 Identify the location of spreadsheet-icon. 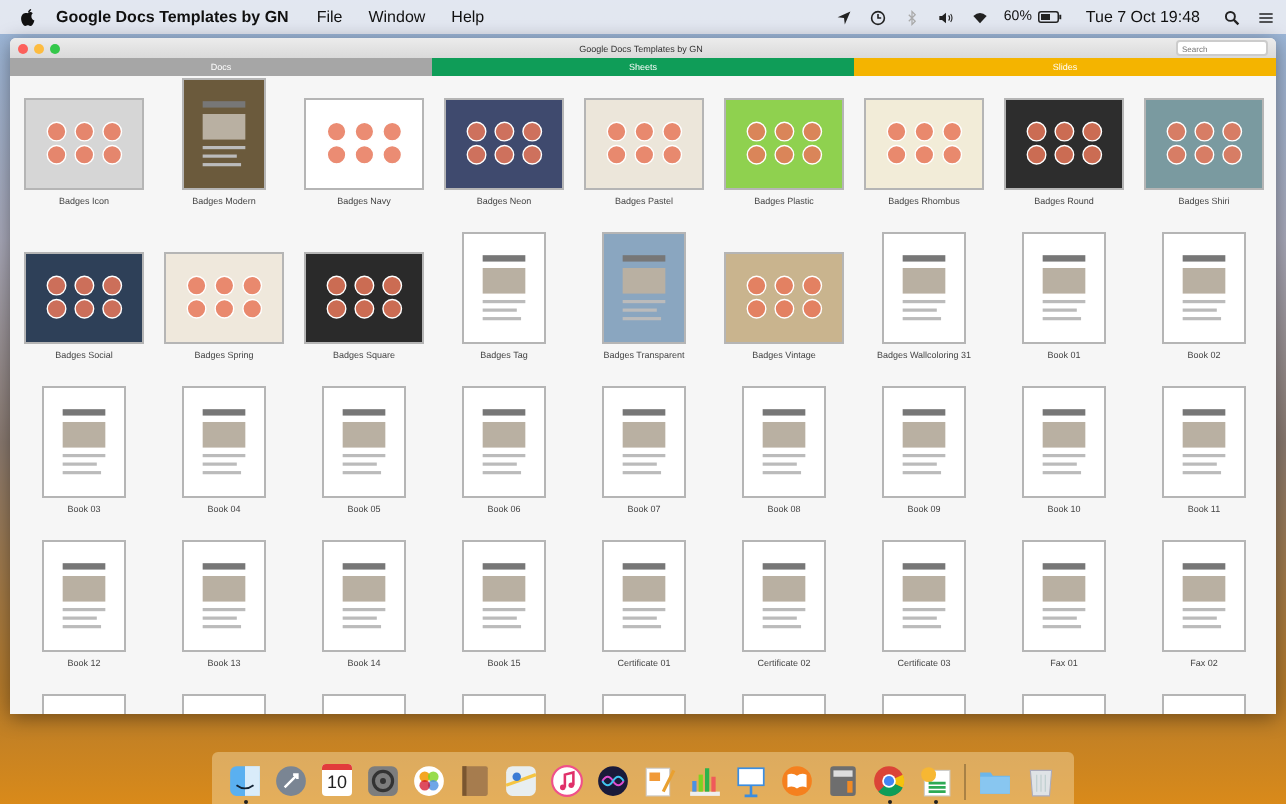
(935, 781).